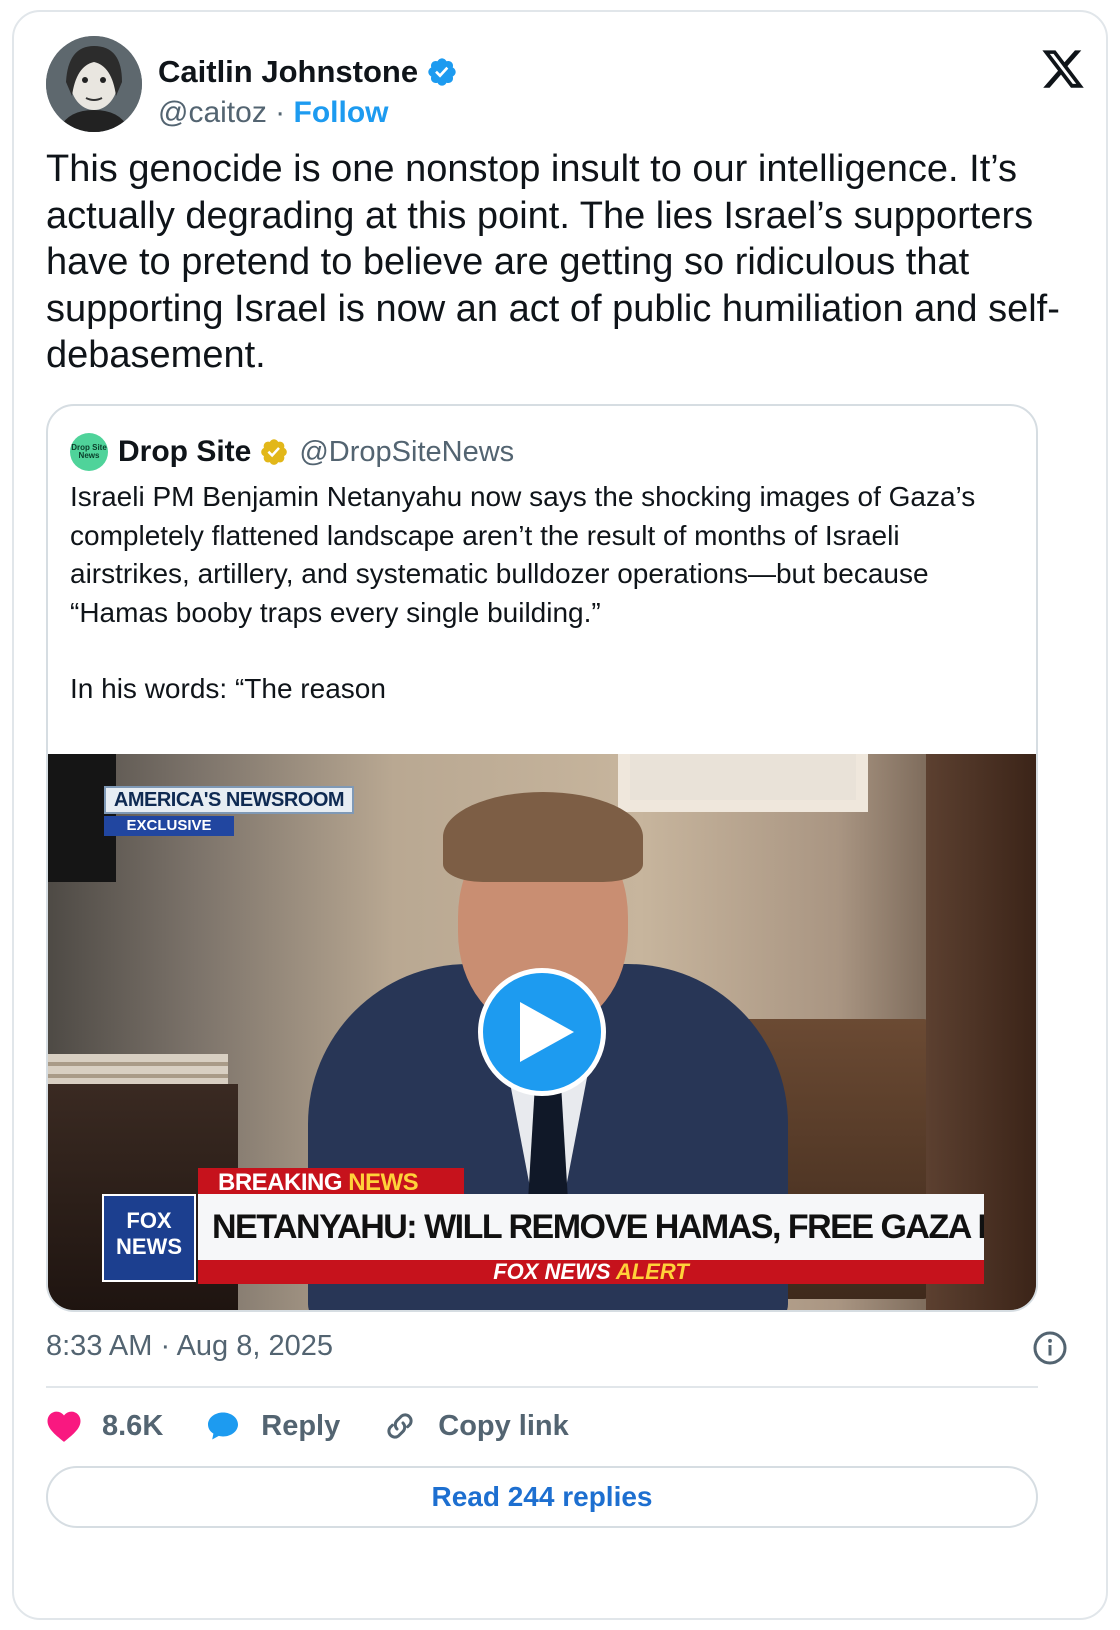 Image resolution: width=1120 pixels, height=1630 pixels. I want to click on x-logo-icon, so click(1063, 69).